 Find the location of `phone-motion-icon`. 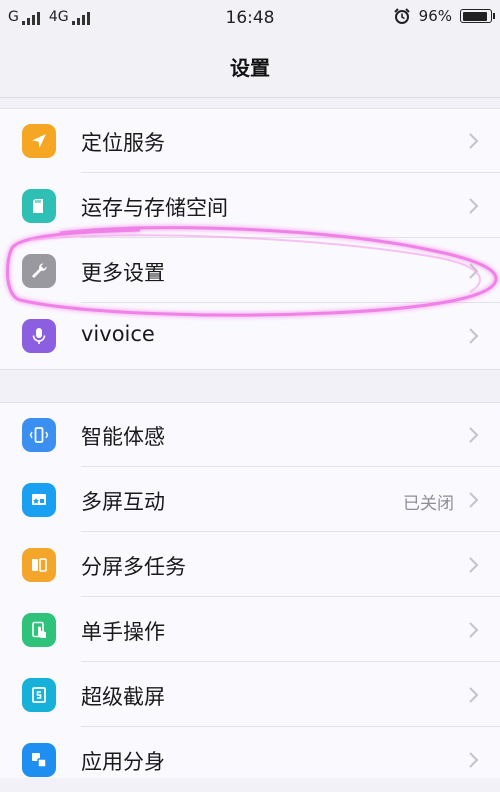

phone-motion-icon is located at coordinates (39, 435).